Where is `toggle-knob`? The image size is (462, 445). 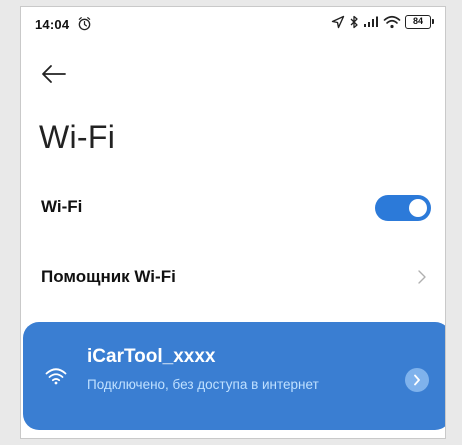
toggle-knob is located at coordinates (418, 208).